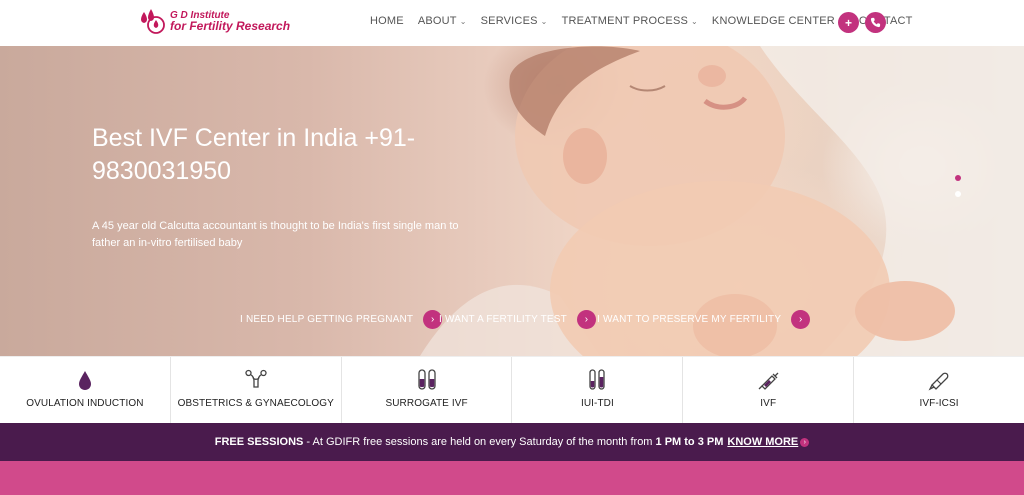 Image resolution: width=1024 pixels, height=495 pixels. I want to click on phone-icon, so click(875, 22).